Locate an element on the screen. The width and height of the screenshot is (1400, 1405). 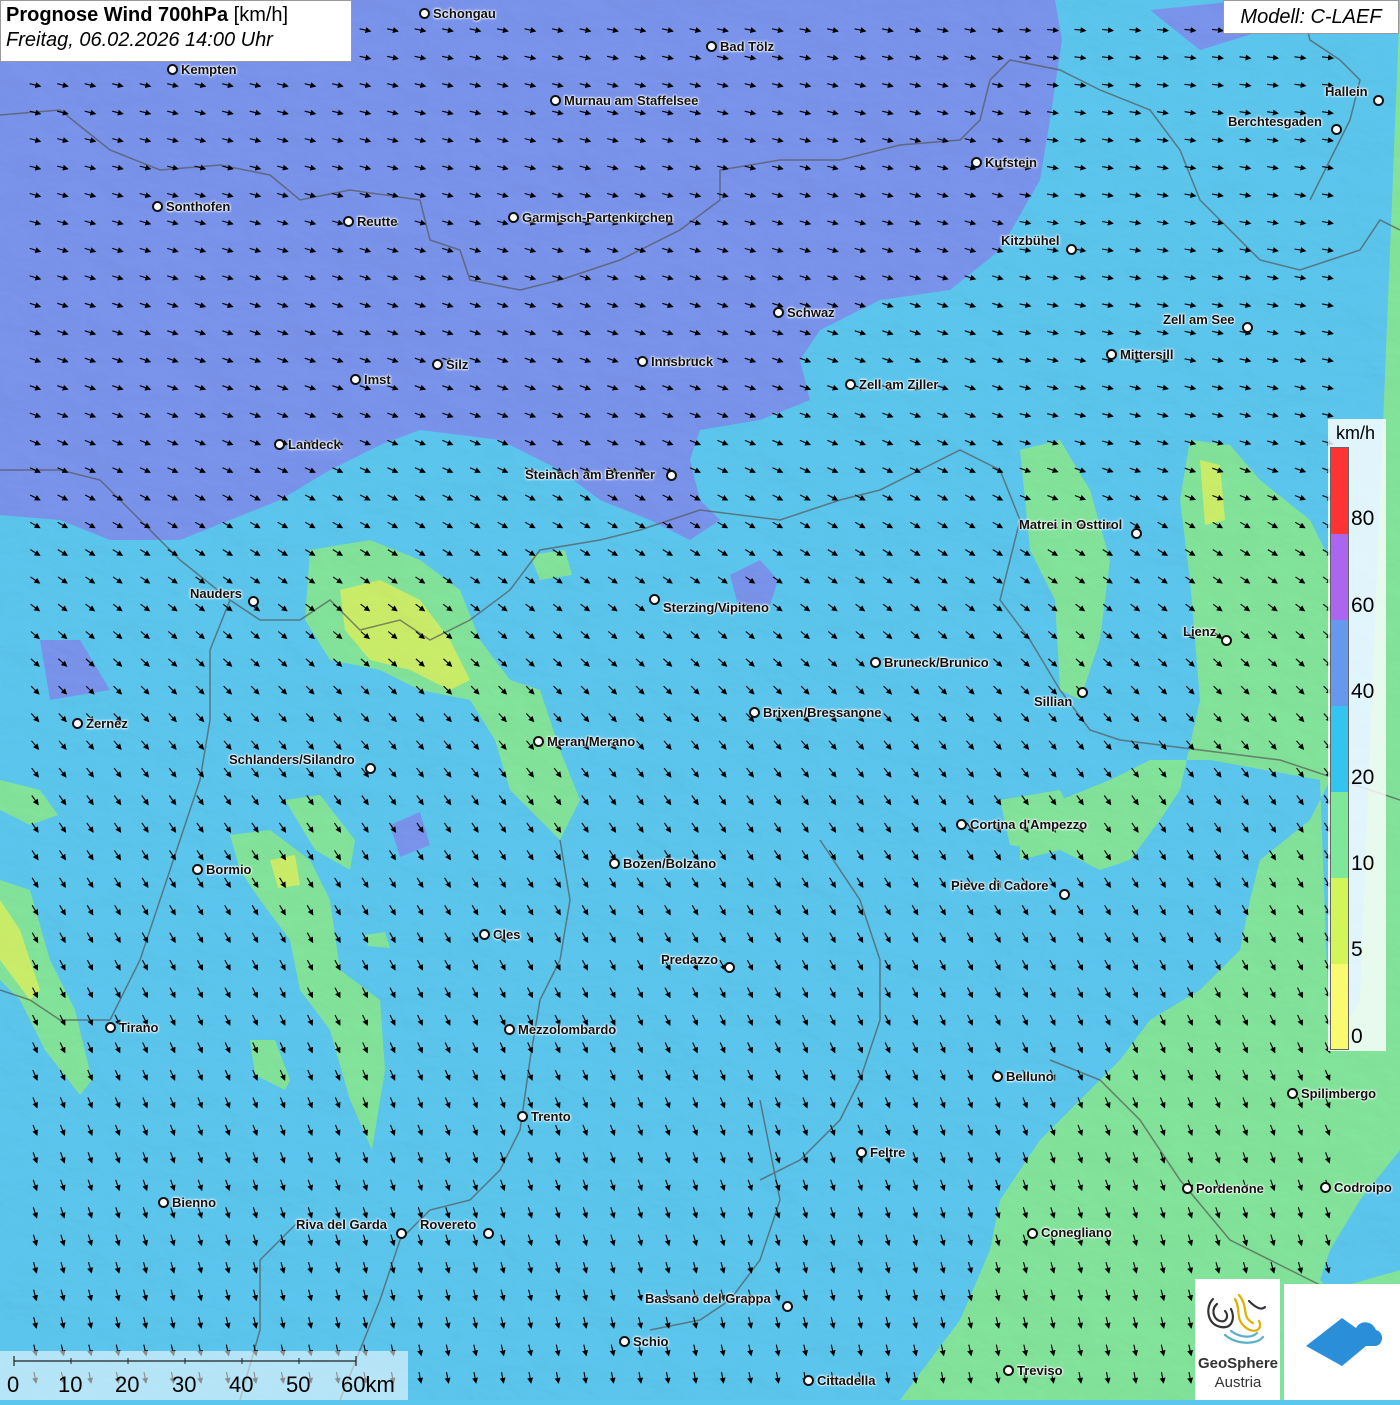
city-label: Riva del Garda is located at coordinates (342, 1224).